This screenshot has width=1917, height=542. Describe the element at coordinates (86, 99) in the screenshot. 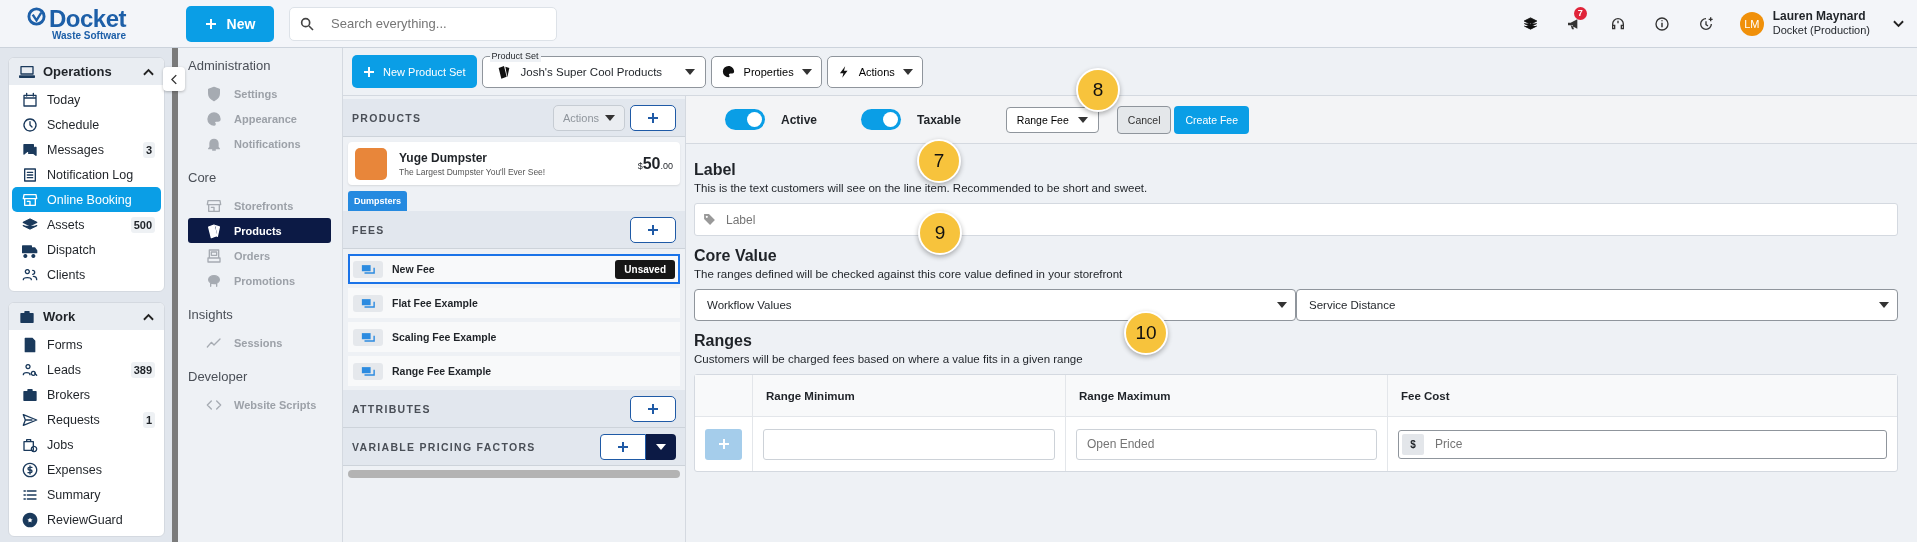

I see `nav-item: Today` at that location.